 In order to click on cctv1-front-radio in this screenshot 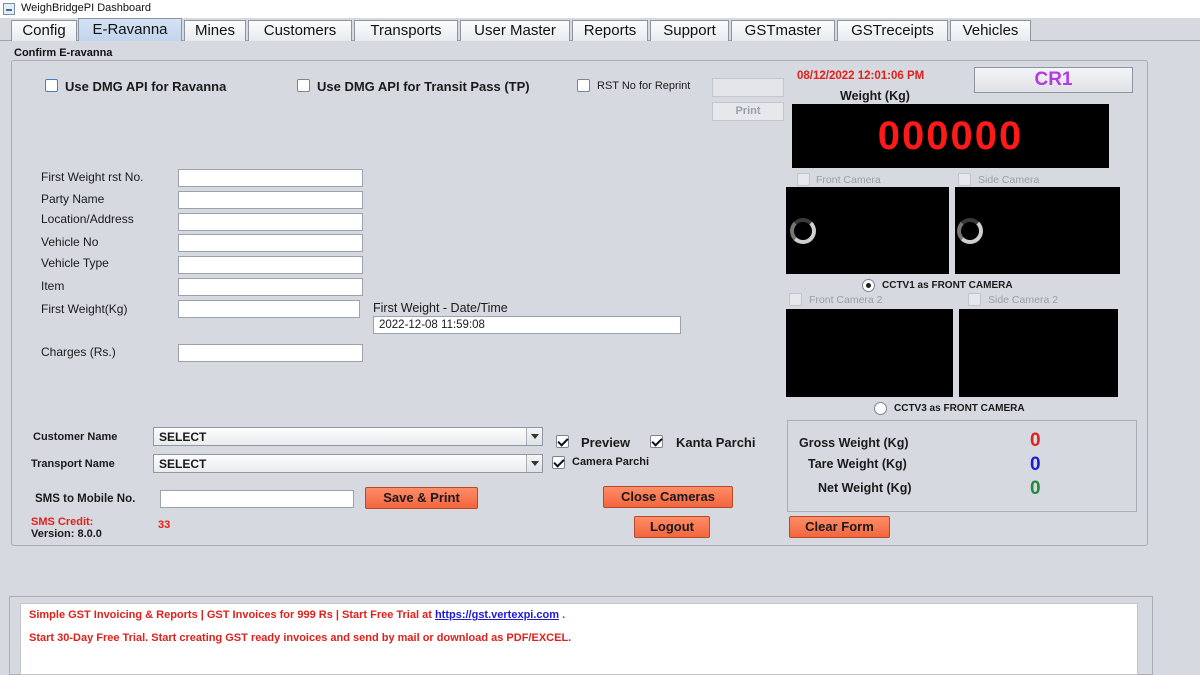, I will do `click(868, 285)`.